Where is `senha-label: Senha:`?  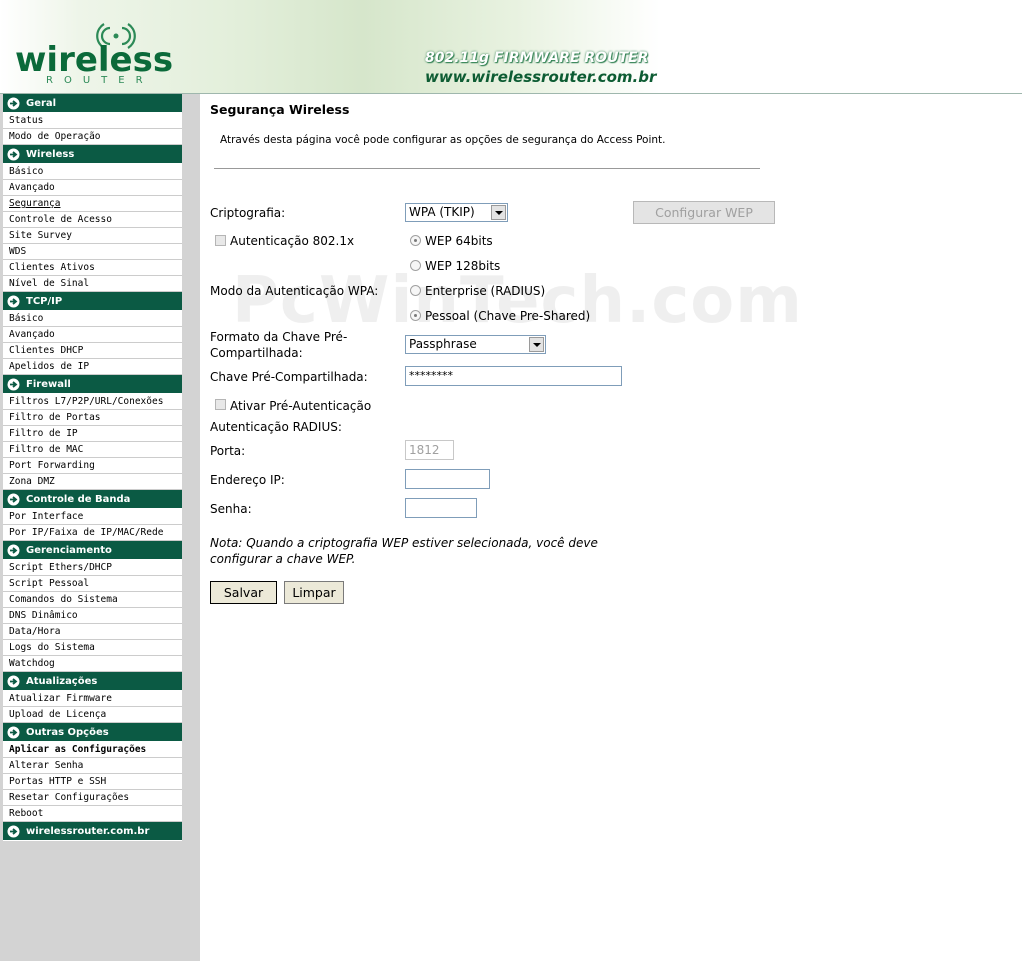 senha-label: Senha: is located at coordinates (231, 509).